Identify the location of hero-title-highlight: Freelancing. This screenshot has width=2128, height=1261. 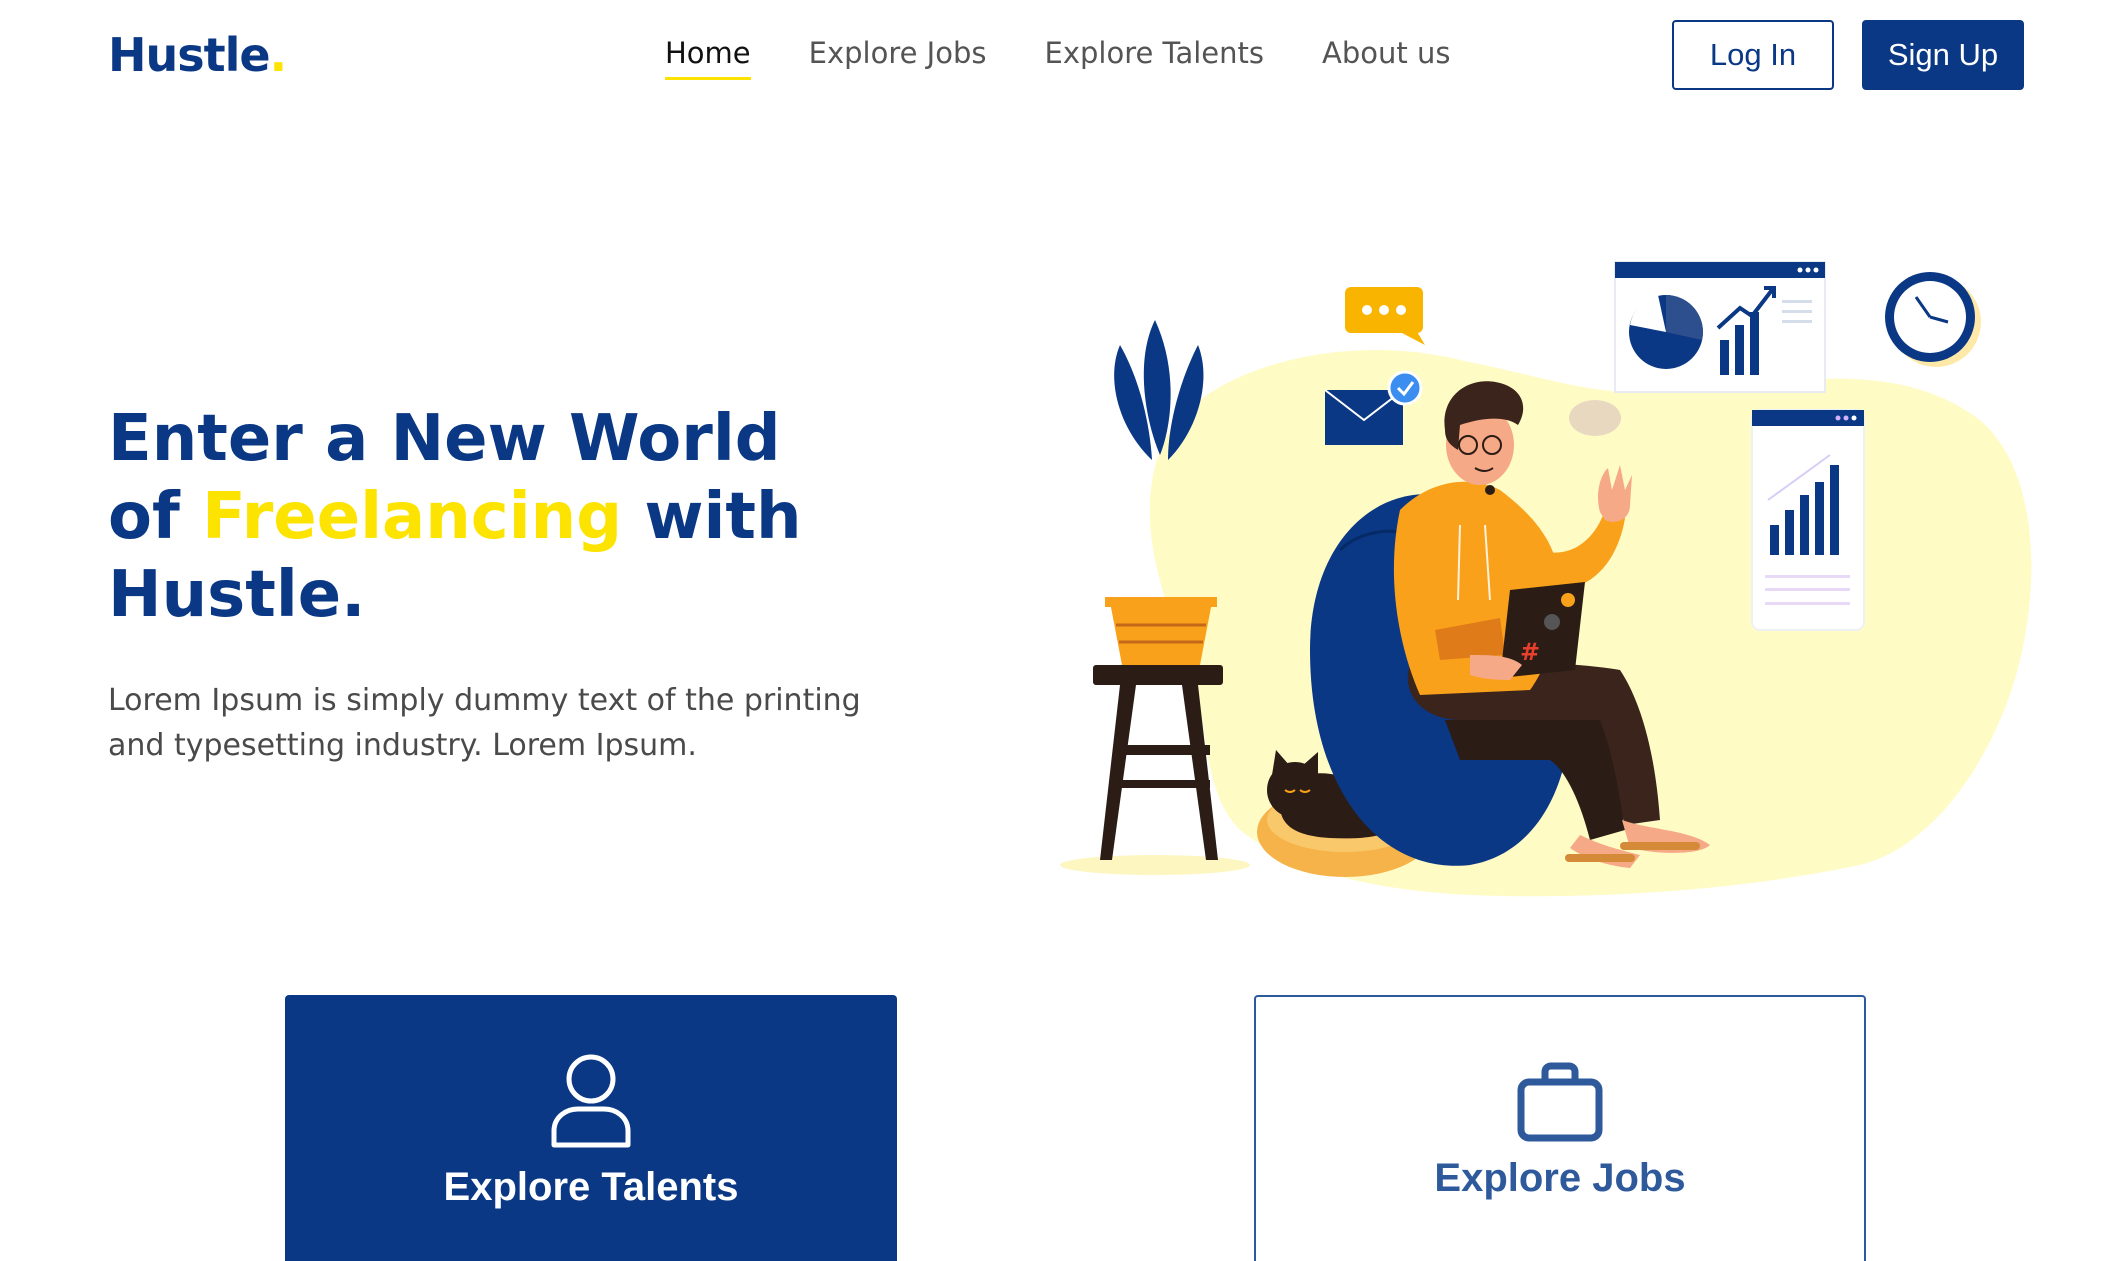
(412, 517).